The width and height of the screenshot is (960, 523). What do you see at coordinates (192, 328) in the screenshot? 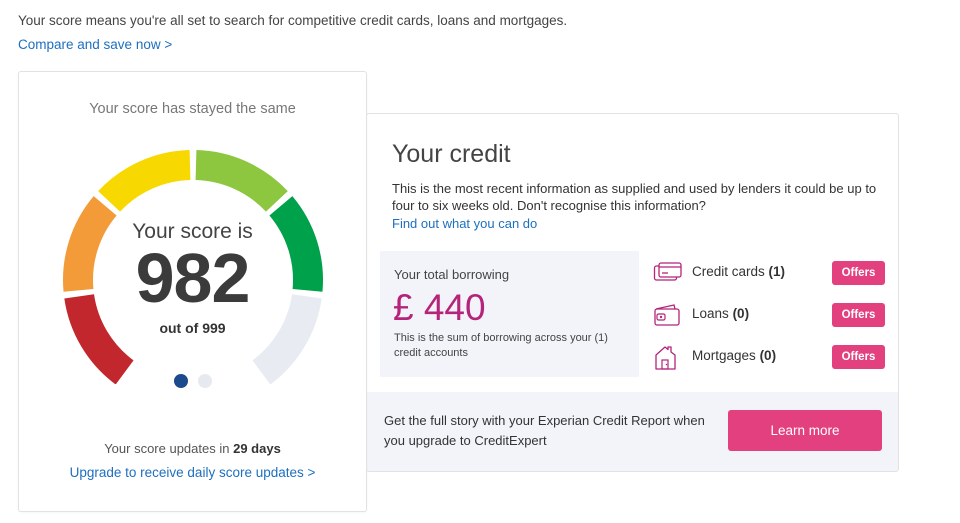
I see `score-max: out of 999` at bounding box center [192, 328].